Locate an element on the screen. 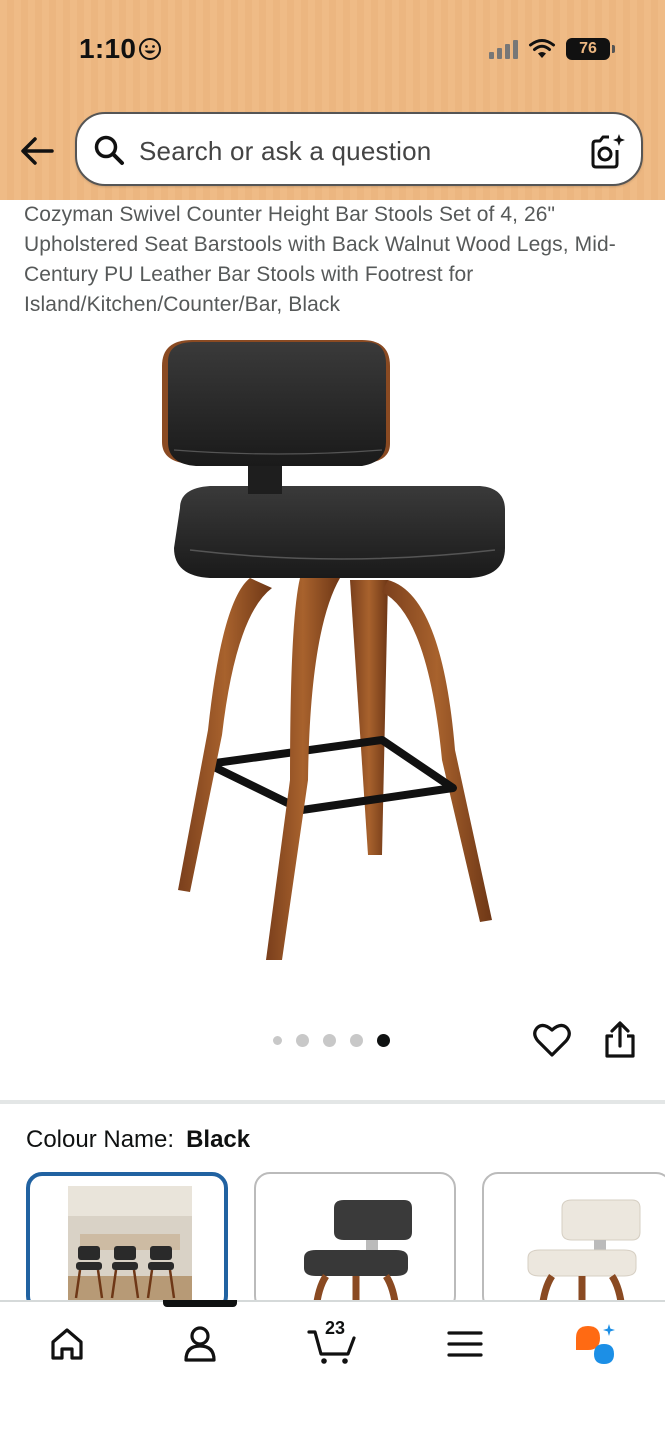 The image size is (665, 1440). colour-swatch-black is located at coordinates (355, 1242).